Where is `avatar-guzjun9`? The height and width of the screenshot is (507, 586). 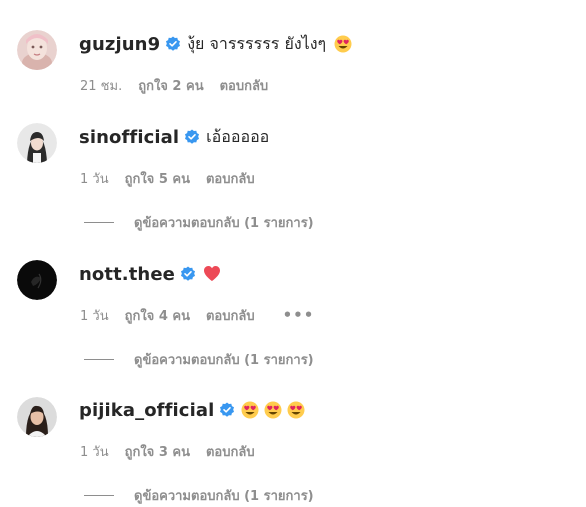
avatar-guzjun9 is located at coordinates (37, 50).